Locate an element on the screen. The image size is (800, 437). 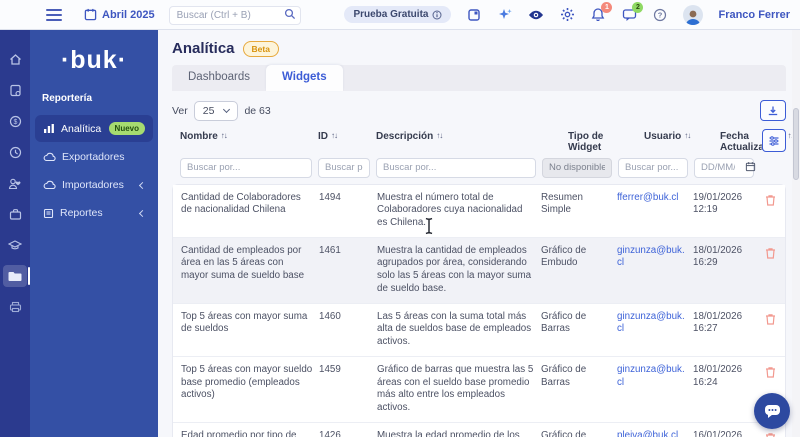
payments-icon: $ is located at coordinates (15, 121).